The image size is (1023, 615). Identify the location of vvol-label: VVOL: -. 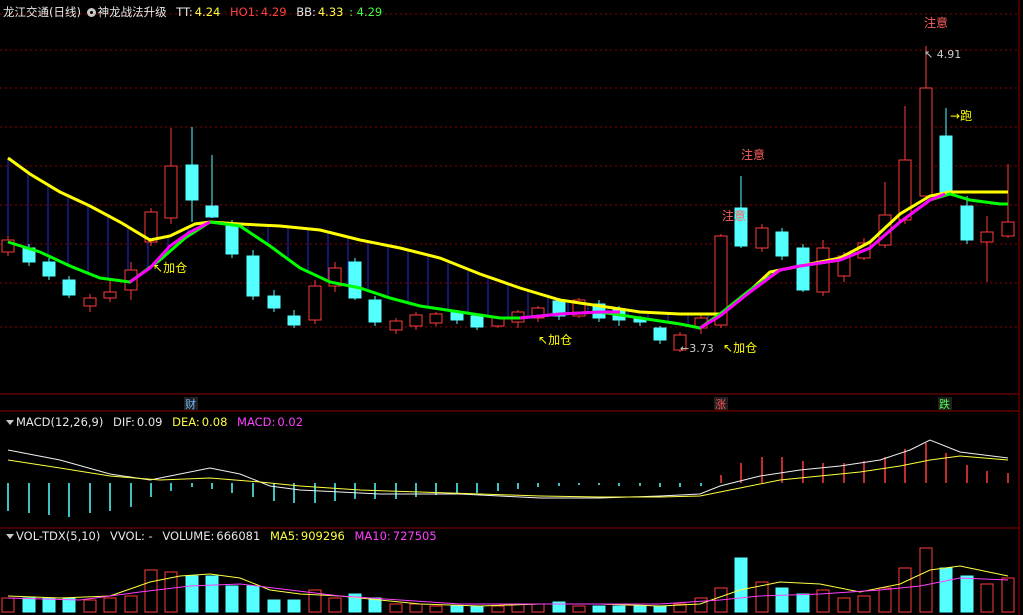
(131, 536).